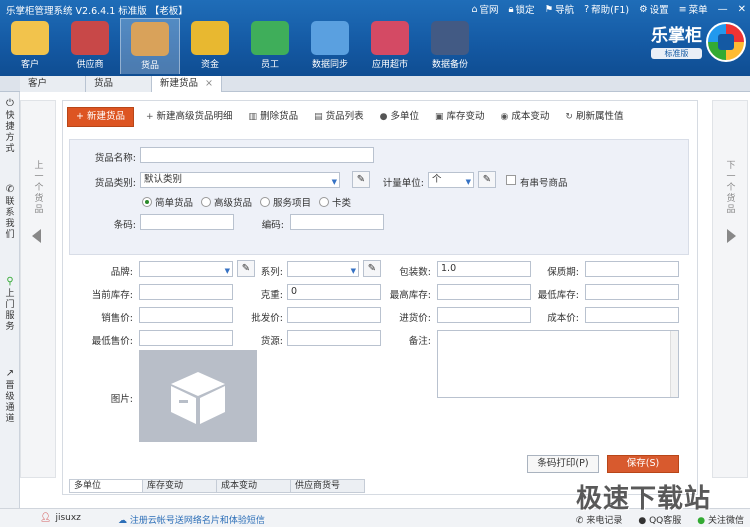  What do you see at coordinates (121, 399) in the screenshot?
I see `image-label: 图片:` at bounding box center [121, 399].